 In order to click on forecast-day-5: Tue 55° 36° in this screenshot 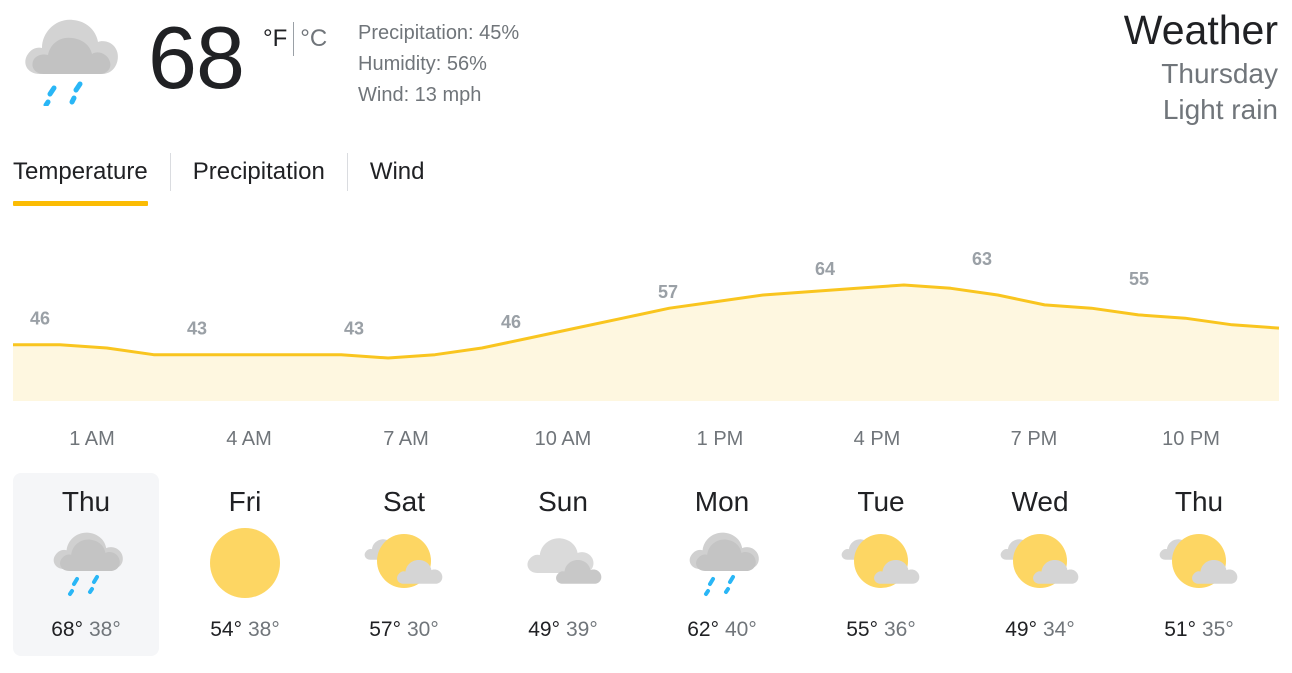, I will do `click(881, 564)`.